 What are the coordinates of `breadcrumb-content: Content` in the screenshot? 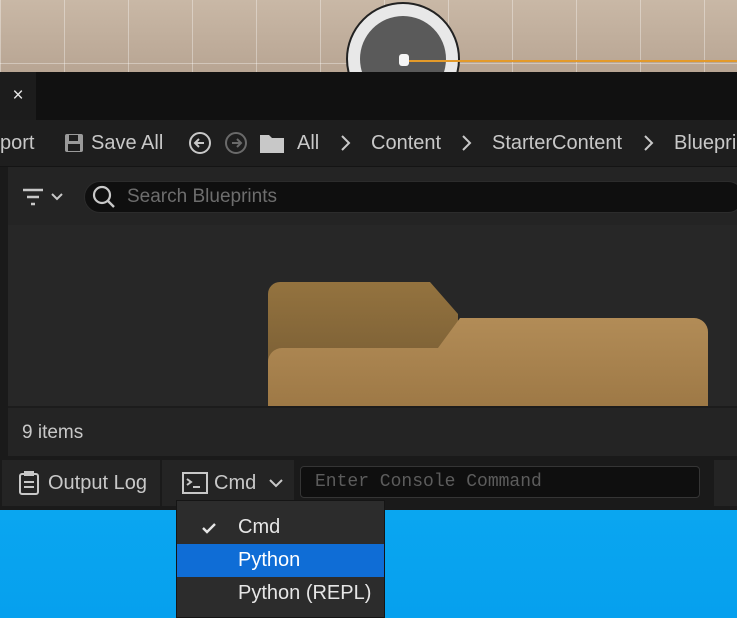 It's located at (406, 143).